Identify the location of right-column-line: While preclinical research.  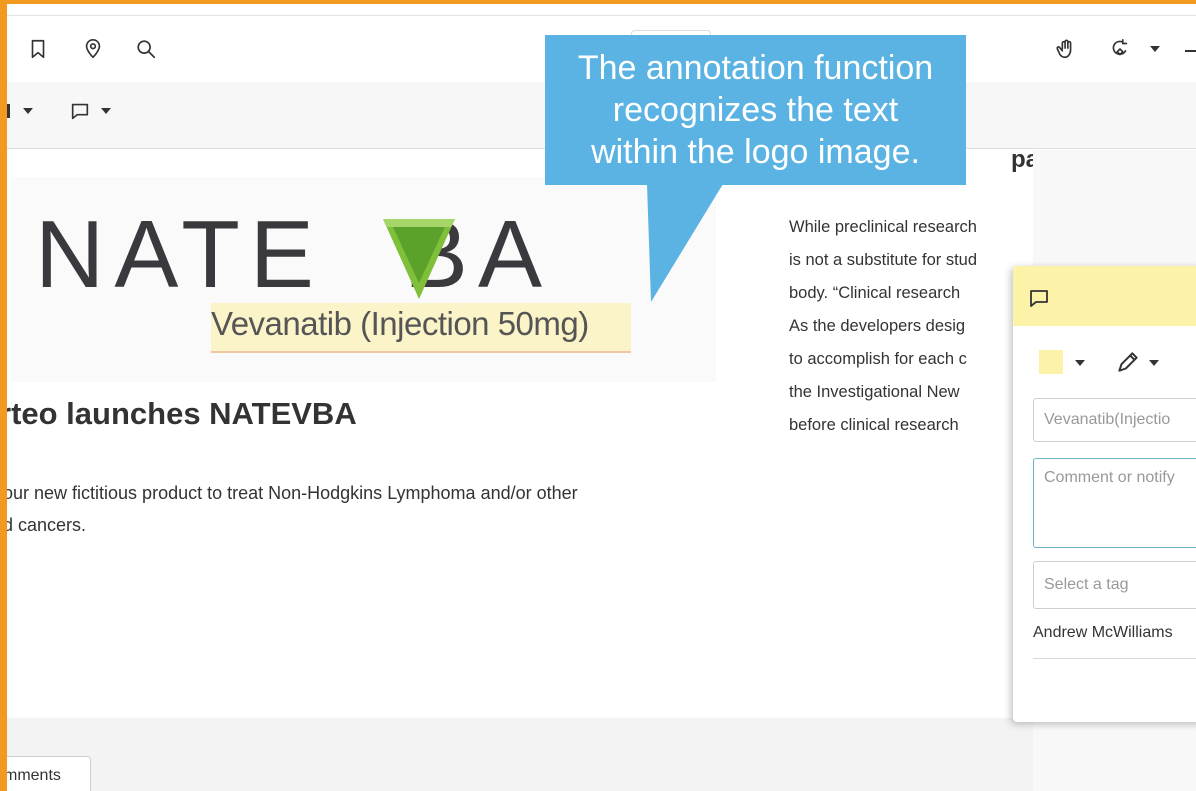
(883, 227).